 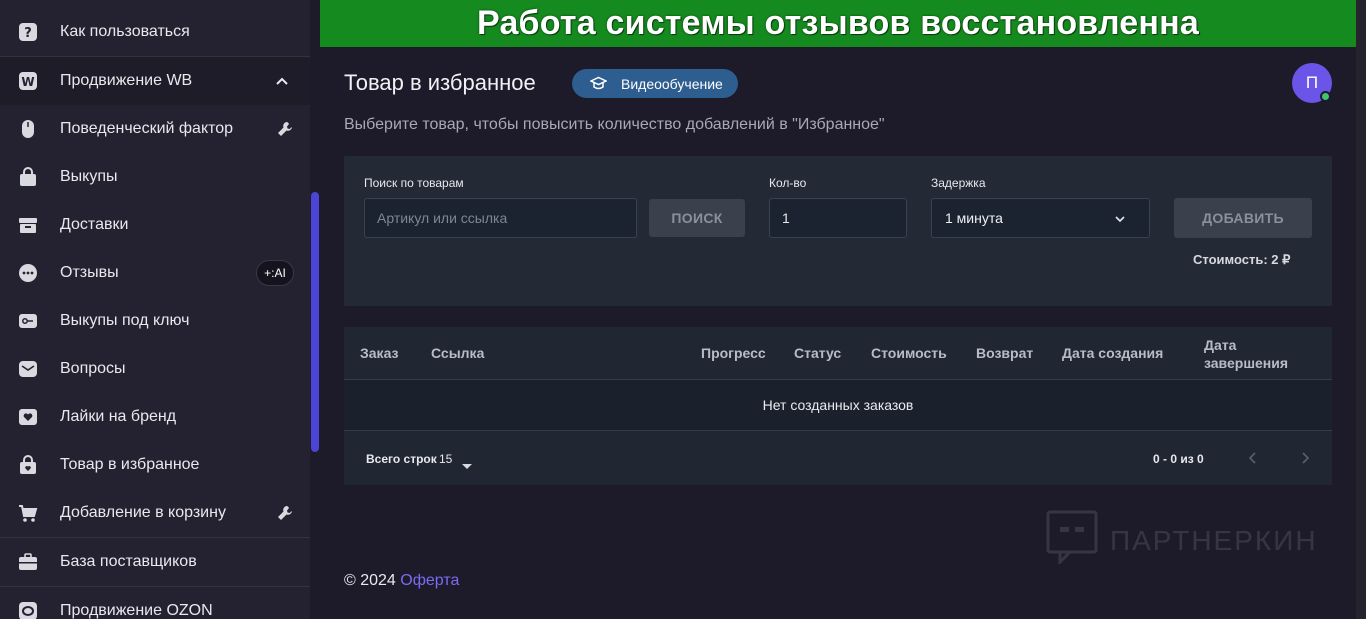 What do you see at coordinates (1242, 259) in the screenshot?
I see `cost-text: Стоимость: 2 ₽` at bounding box center [1242, 259].